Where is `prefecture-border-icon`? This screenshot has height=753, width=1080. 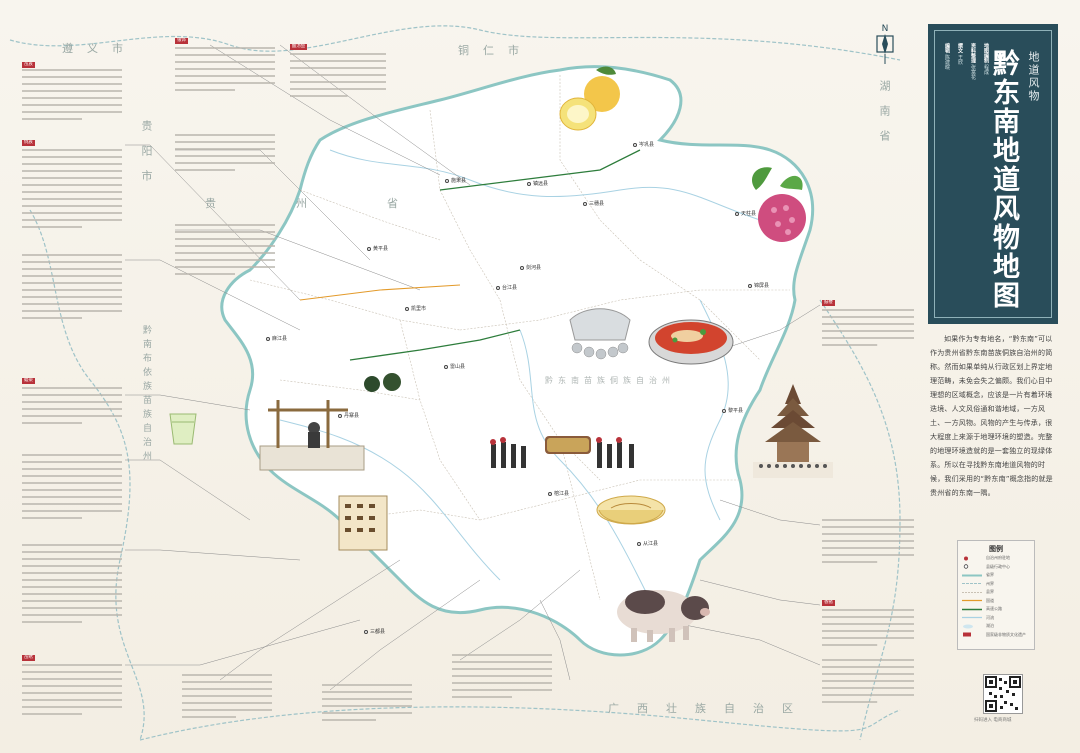 prefecture-border-icon is located at coordinates (972, 584).